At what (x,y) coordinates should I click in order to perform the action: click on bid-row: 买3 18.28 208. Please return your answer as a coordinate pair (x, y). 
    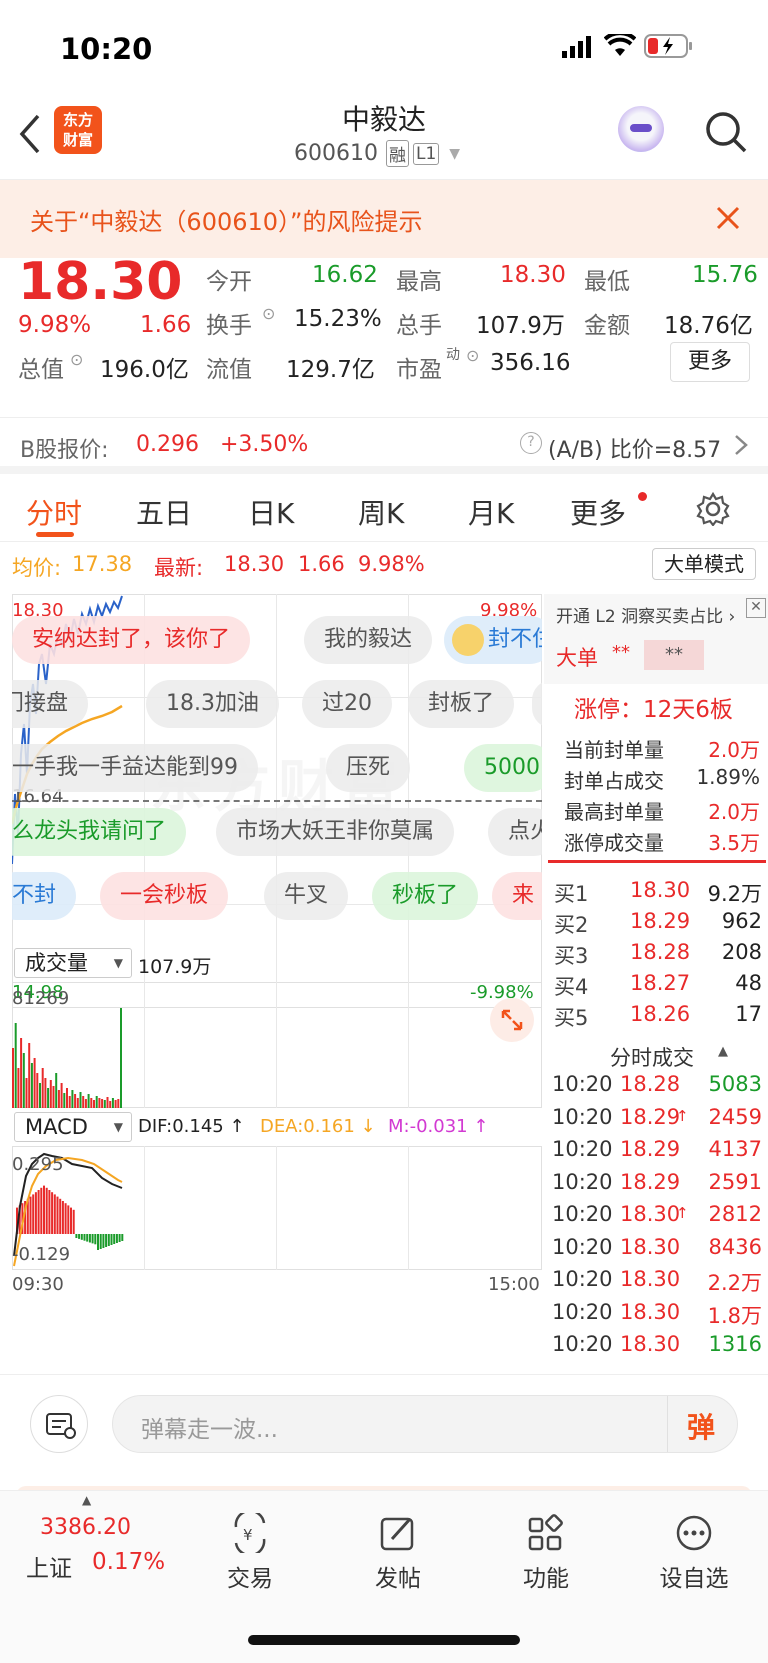
    Looking at the image, I should click on (656, 955).